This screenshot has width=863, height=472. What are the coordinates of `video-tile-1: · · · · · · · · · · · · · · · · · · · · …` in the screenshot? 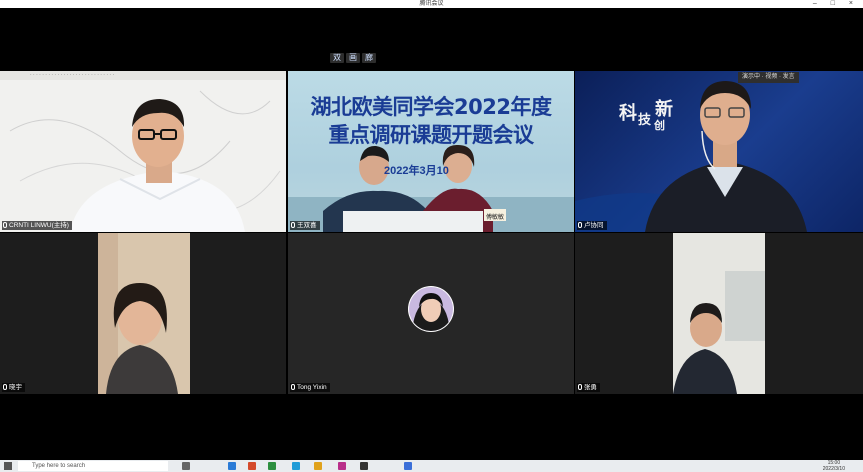 It's located at (143, 151).